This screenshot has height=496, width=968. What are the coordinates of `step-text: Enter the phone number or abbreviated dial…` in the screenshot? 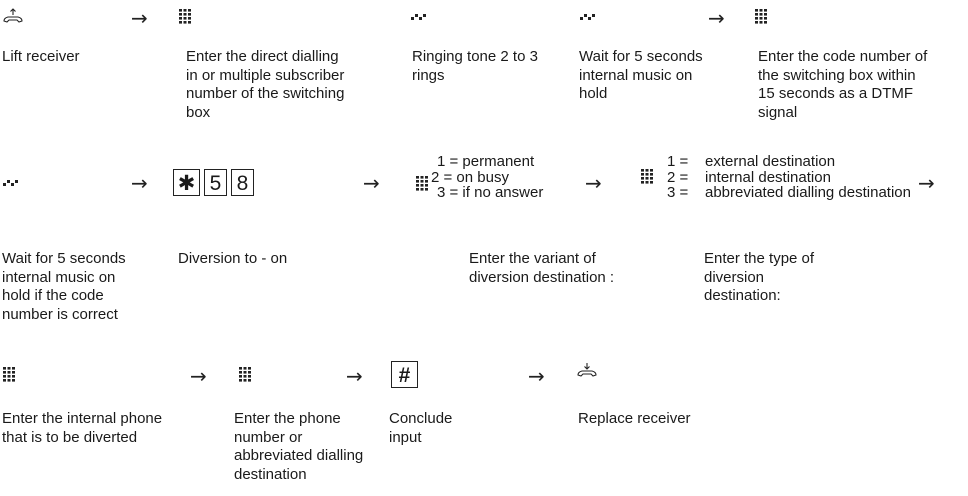 It's located at (299, 446).